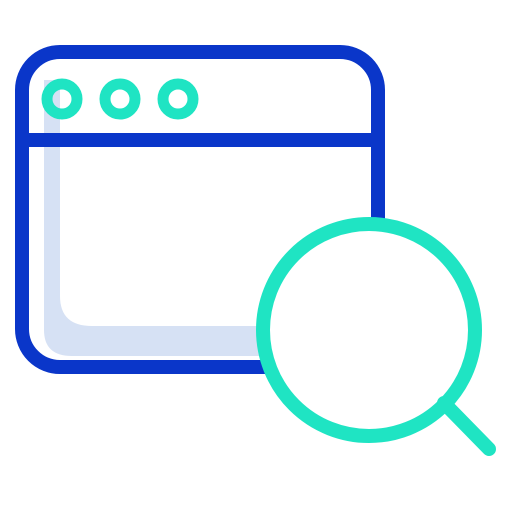  Describe the element at coordinates (178, 99) in the screenshot. I see `window-dot-3-icon` at that location.